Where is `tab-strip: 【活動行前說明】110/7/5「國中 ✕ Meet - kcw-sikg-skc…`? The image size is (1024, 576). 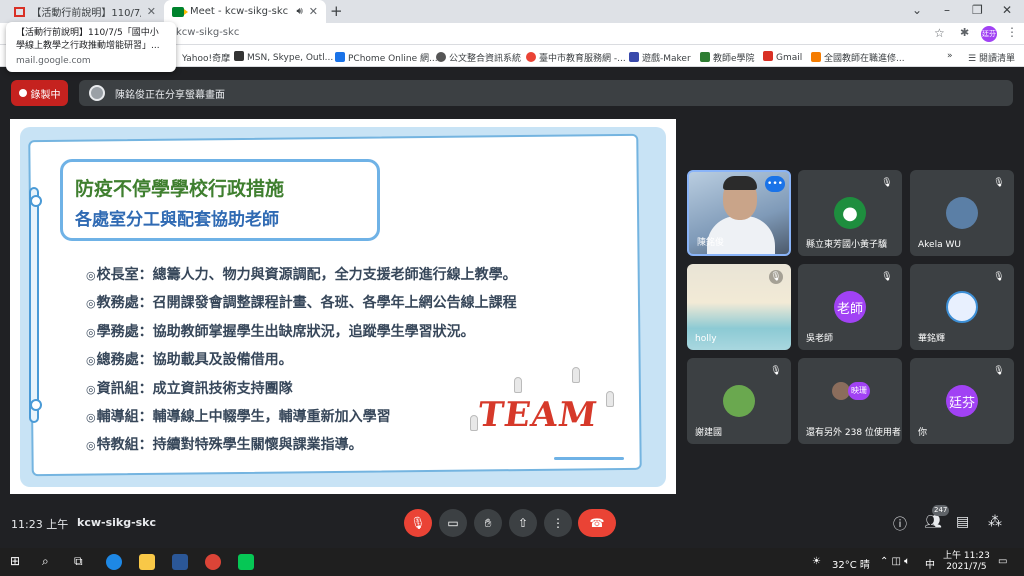
tab-strip: 【活動行前說明】110/7/5「國中 ✕ Meet - kcw-sikg-skc… is located at coordinates (512, 11).